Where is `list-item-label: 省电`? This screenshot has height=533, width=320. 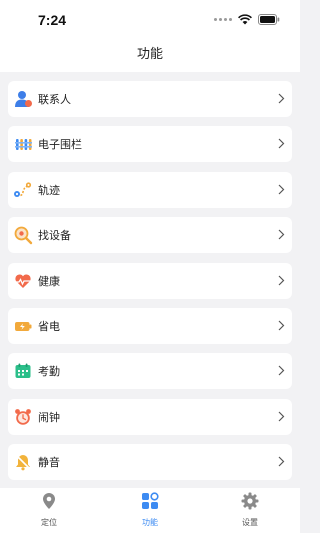 list-item-label: 省电 is located at coordinates (49, 326).